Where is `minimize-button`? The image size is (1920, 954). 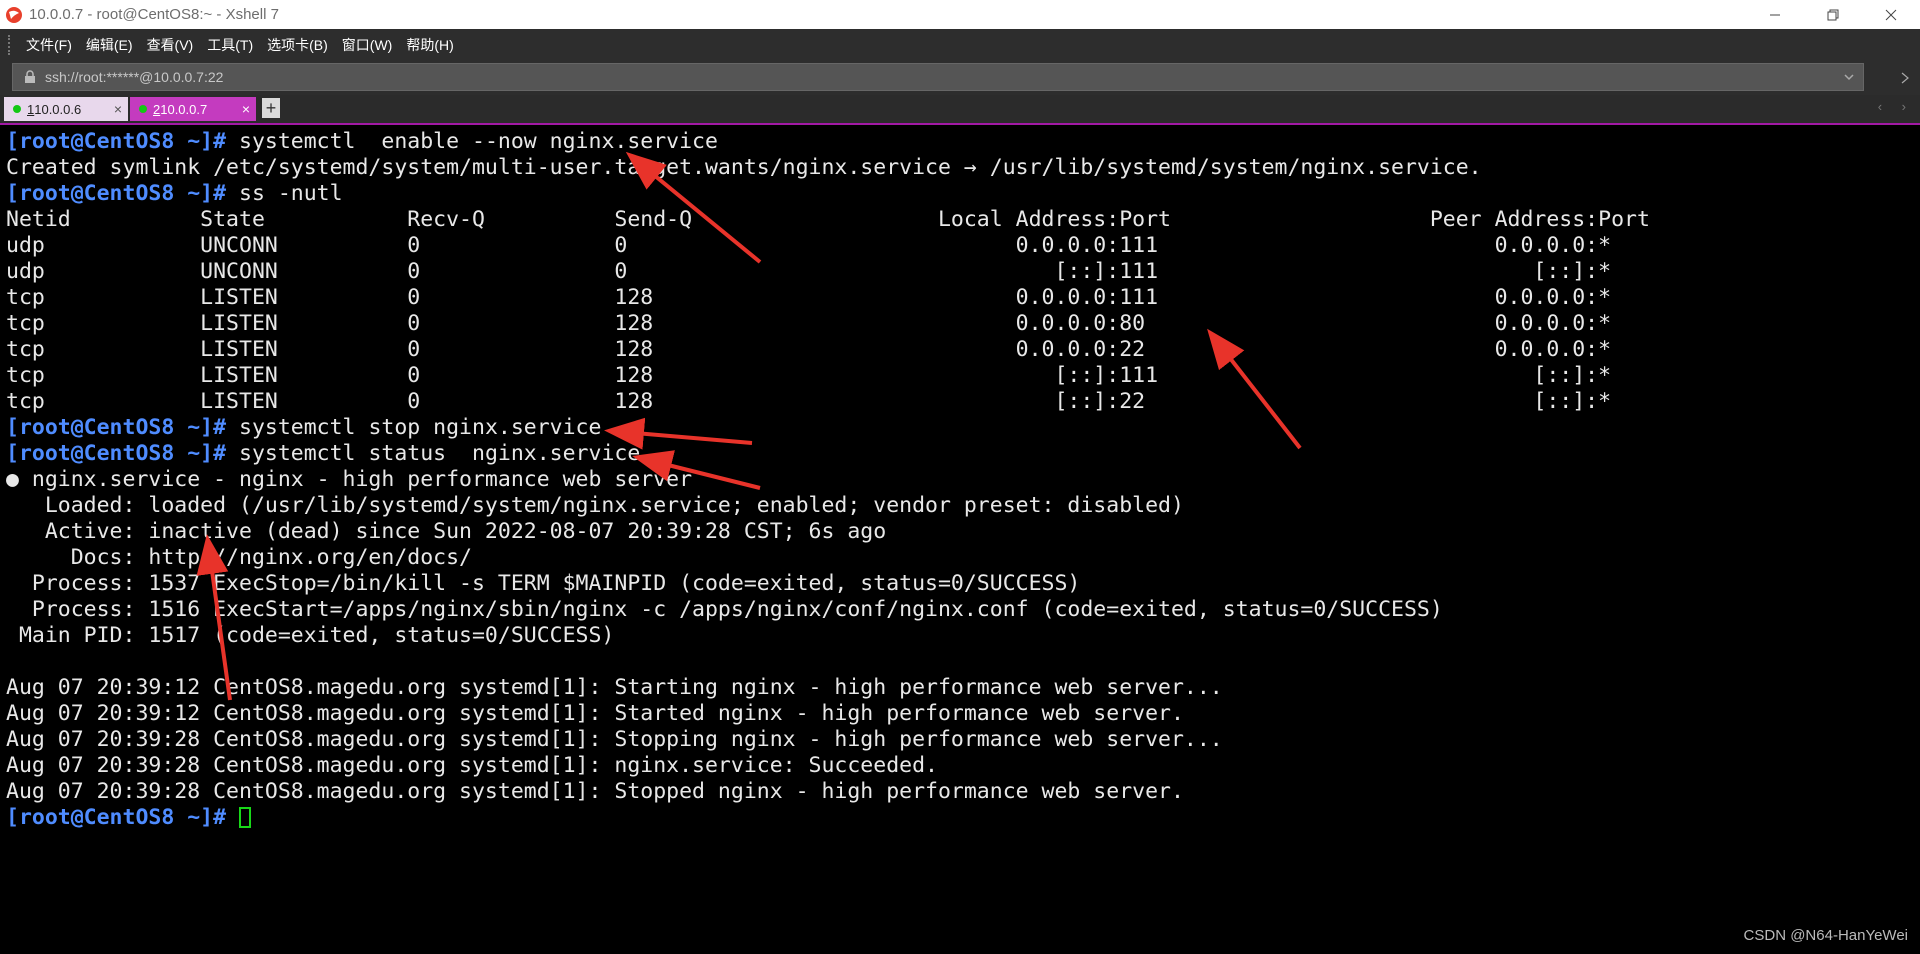
minimize-button is located at coordinates (1775, 14).